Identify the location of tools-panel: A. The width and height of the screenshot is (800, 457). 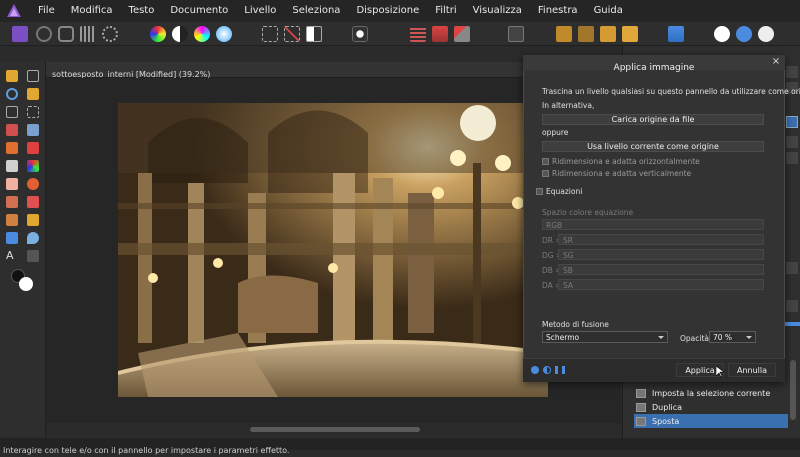
(23, 252).